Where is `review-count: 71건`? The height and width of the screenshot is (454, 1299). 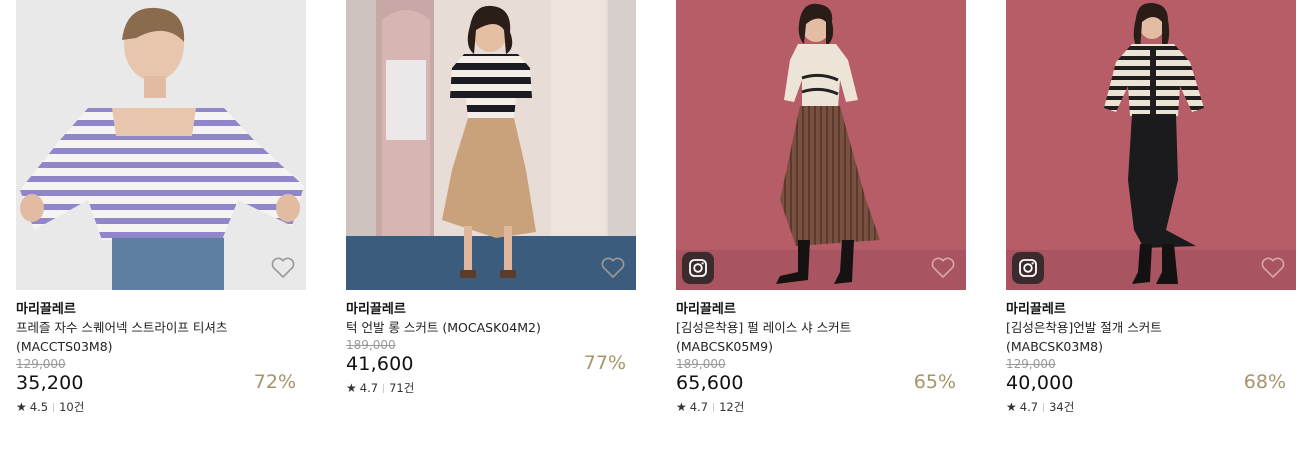 review-count: 71건 is located at coordinates (402, 388).